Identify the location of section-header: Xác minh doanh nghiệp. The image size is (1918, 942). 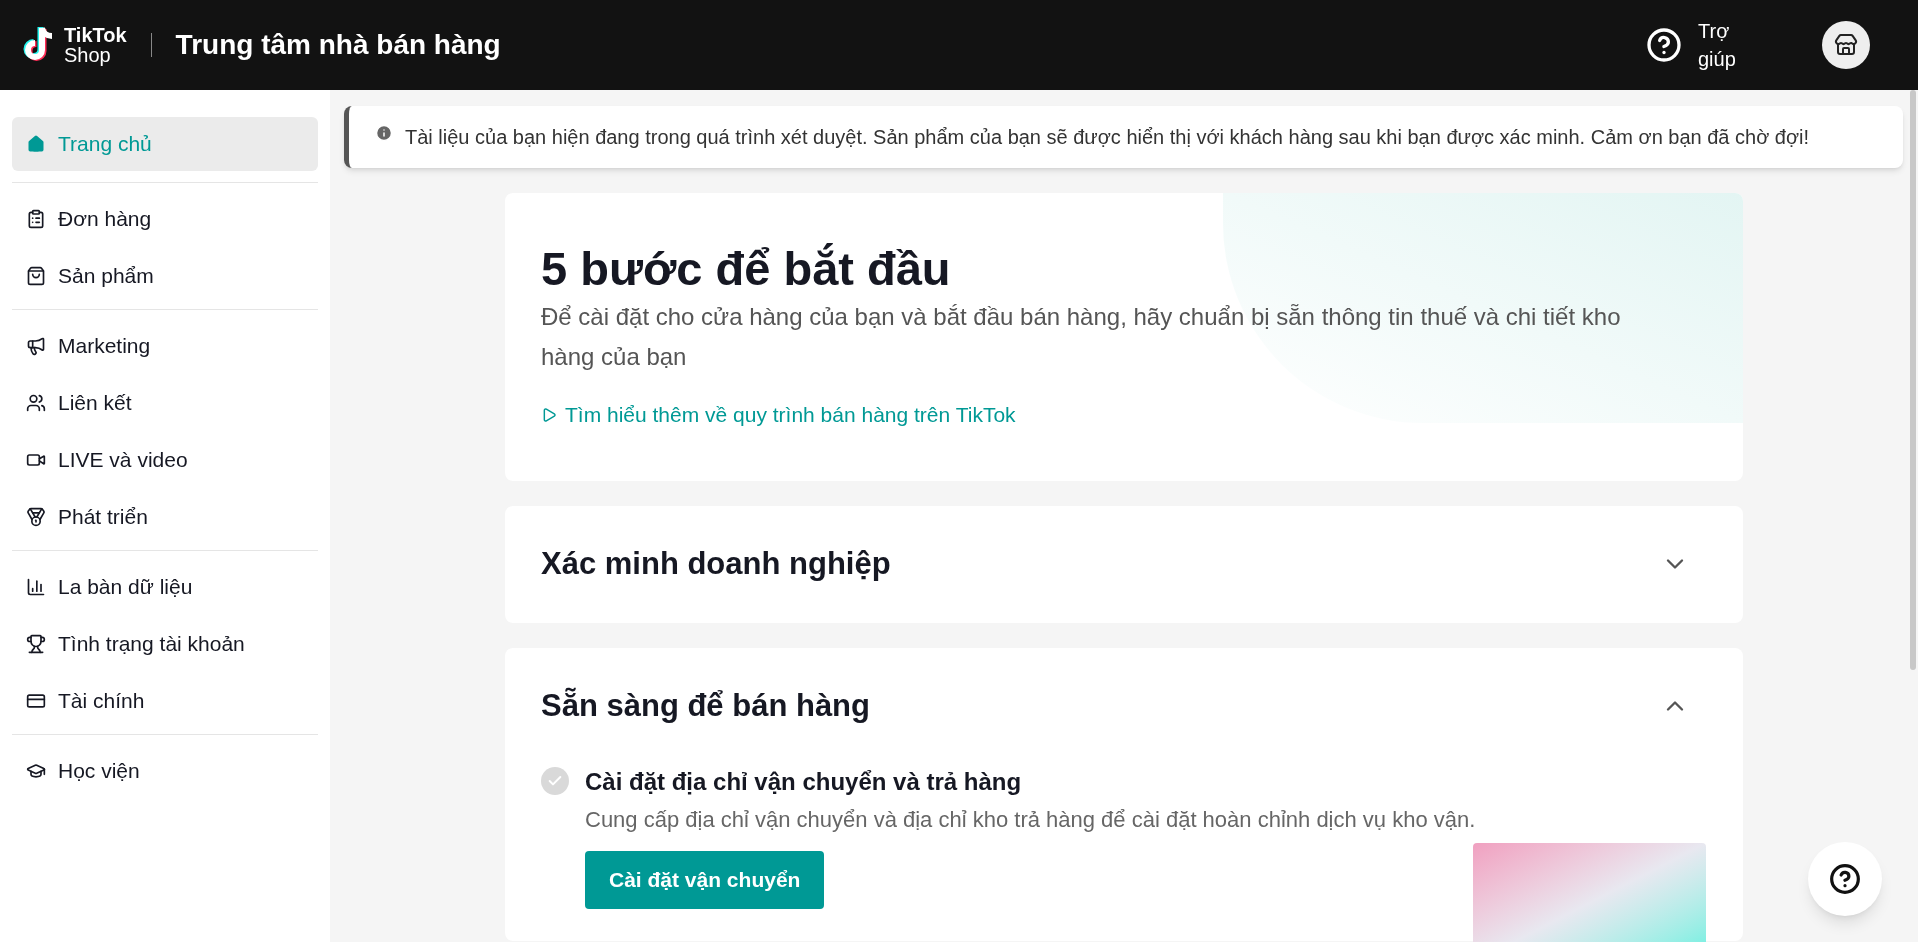
(1124, 564).